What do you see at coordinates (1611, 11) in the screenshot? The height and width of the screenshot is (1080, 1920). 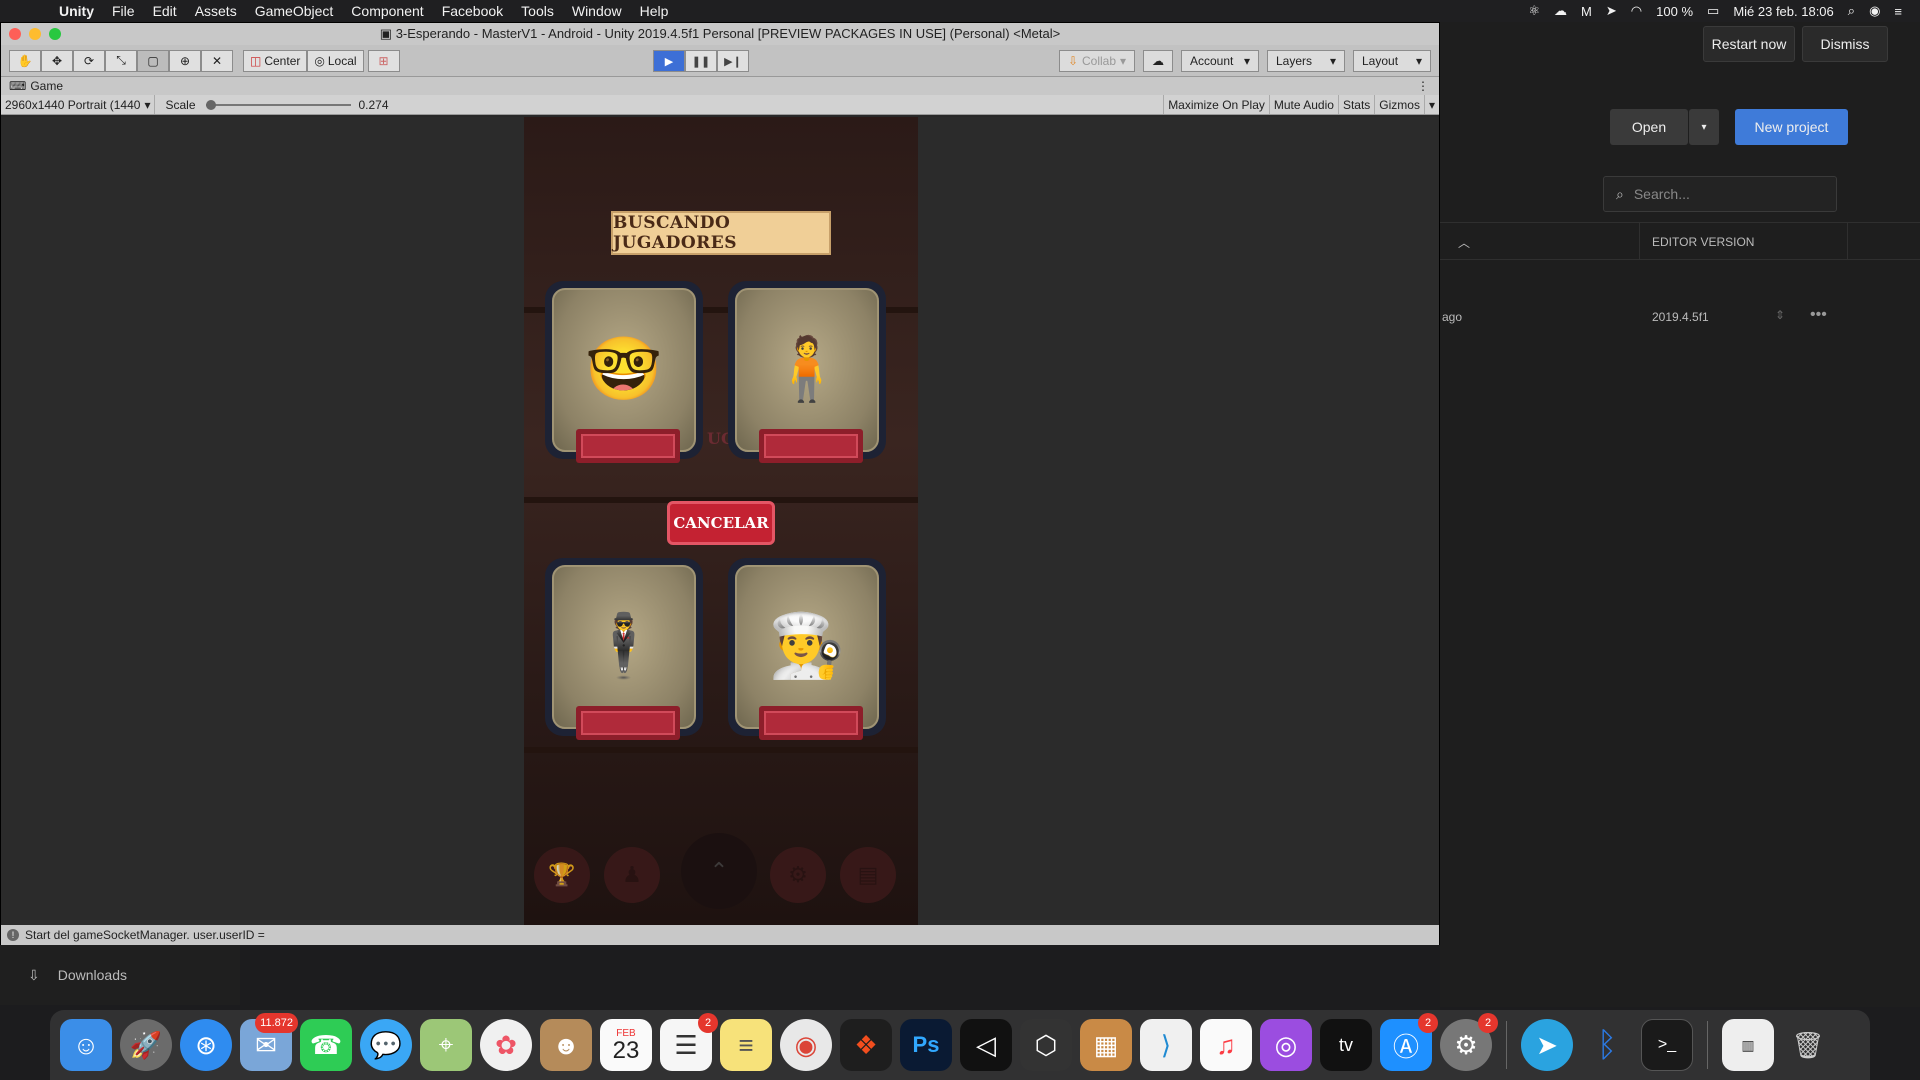 I see `telegram-status-icon: ➤` at bounding box center [1611, 11].